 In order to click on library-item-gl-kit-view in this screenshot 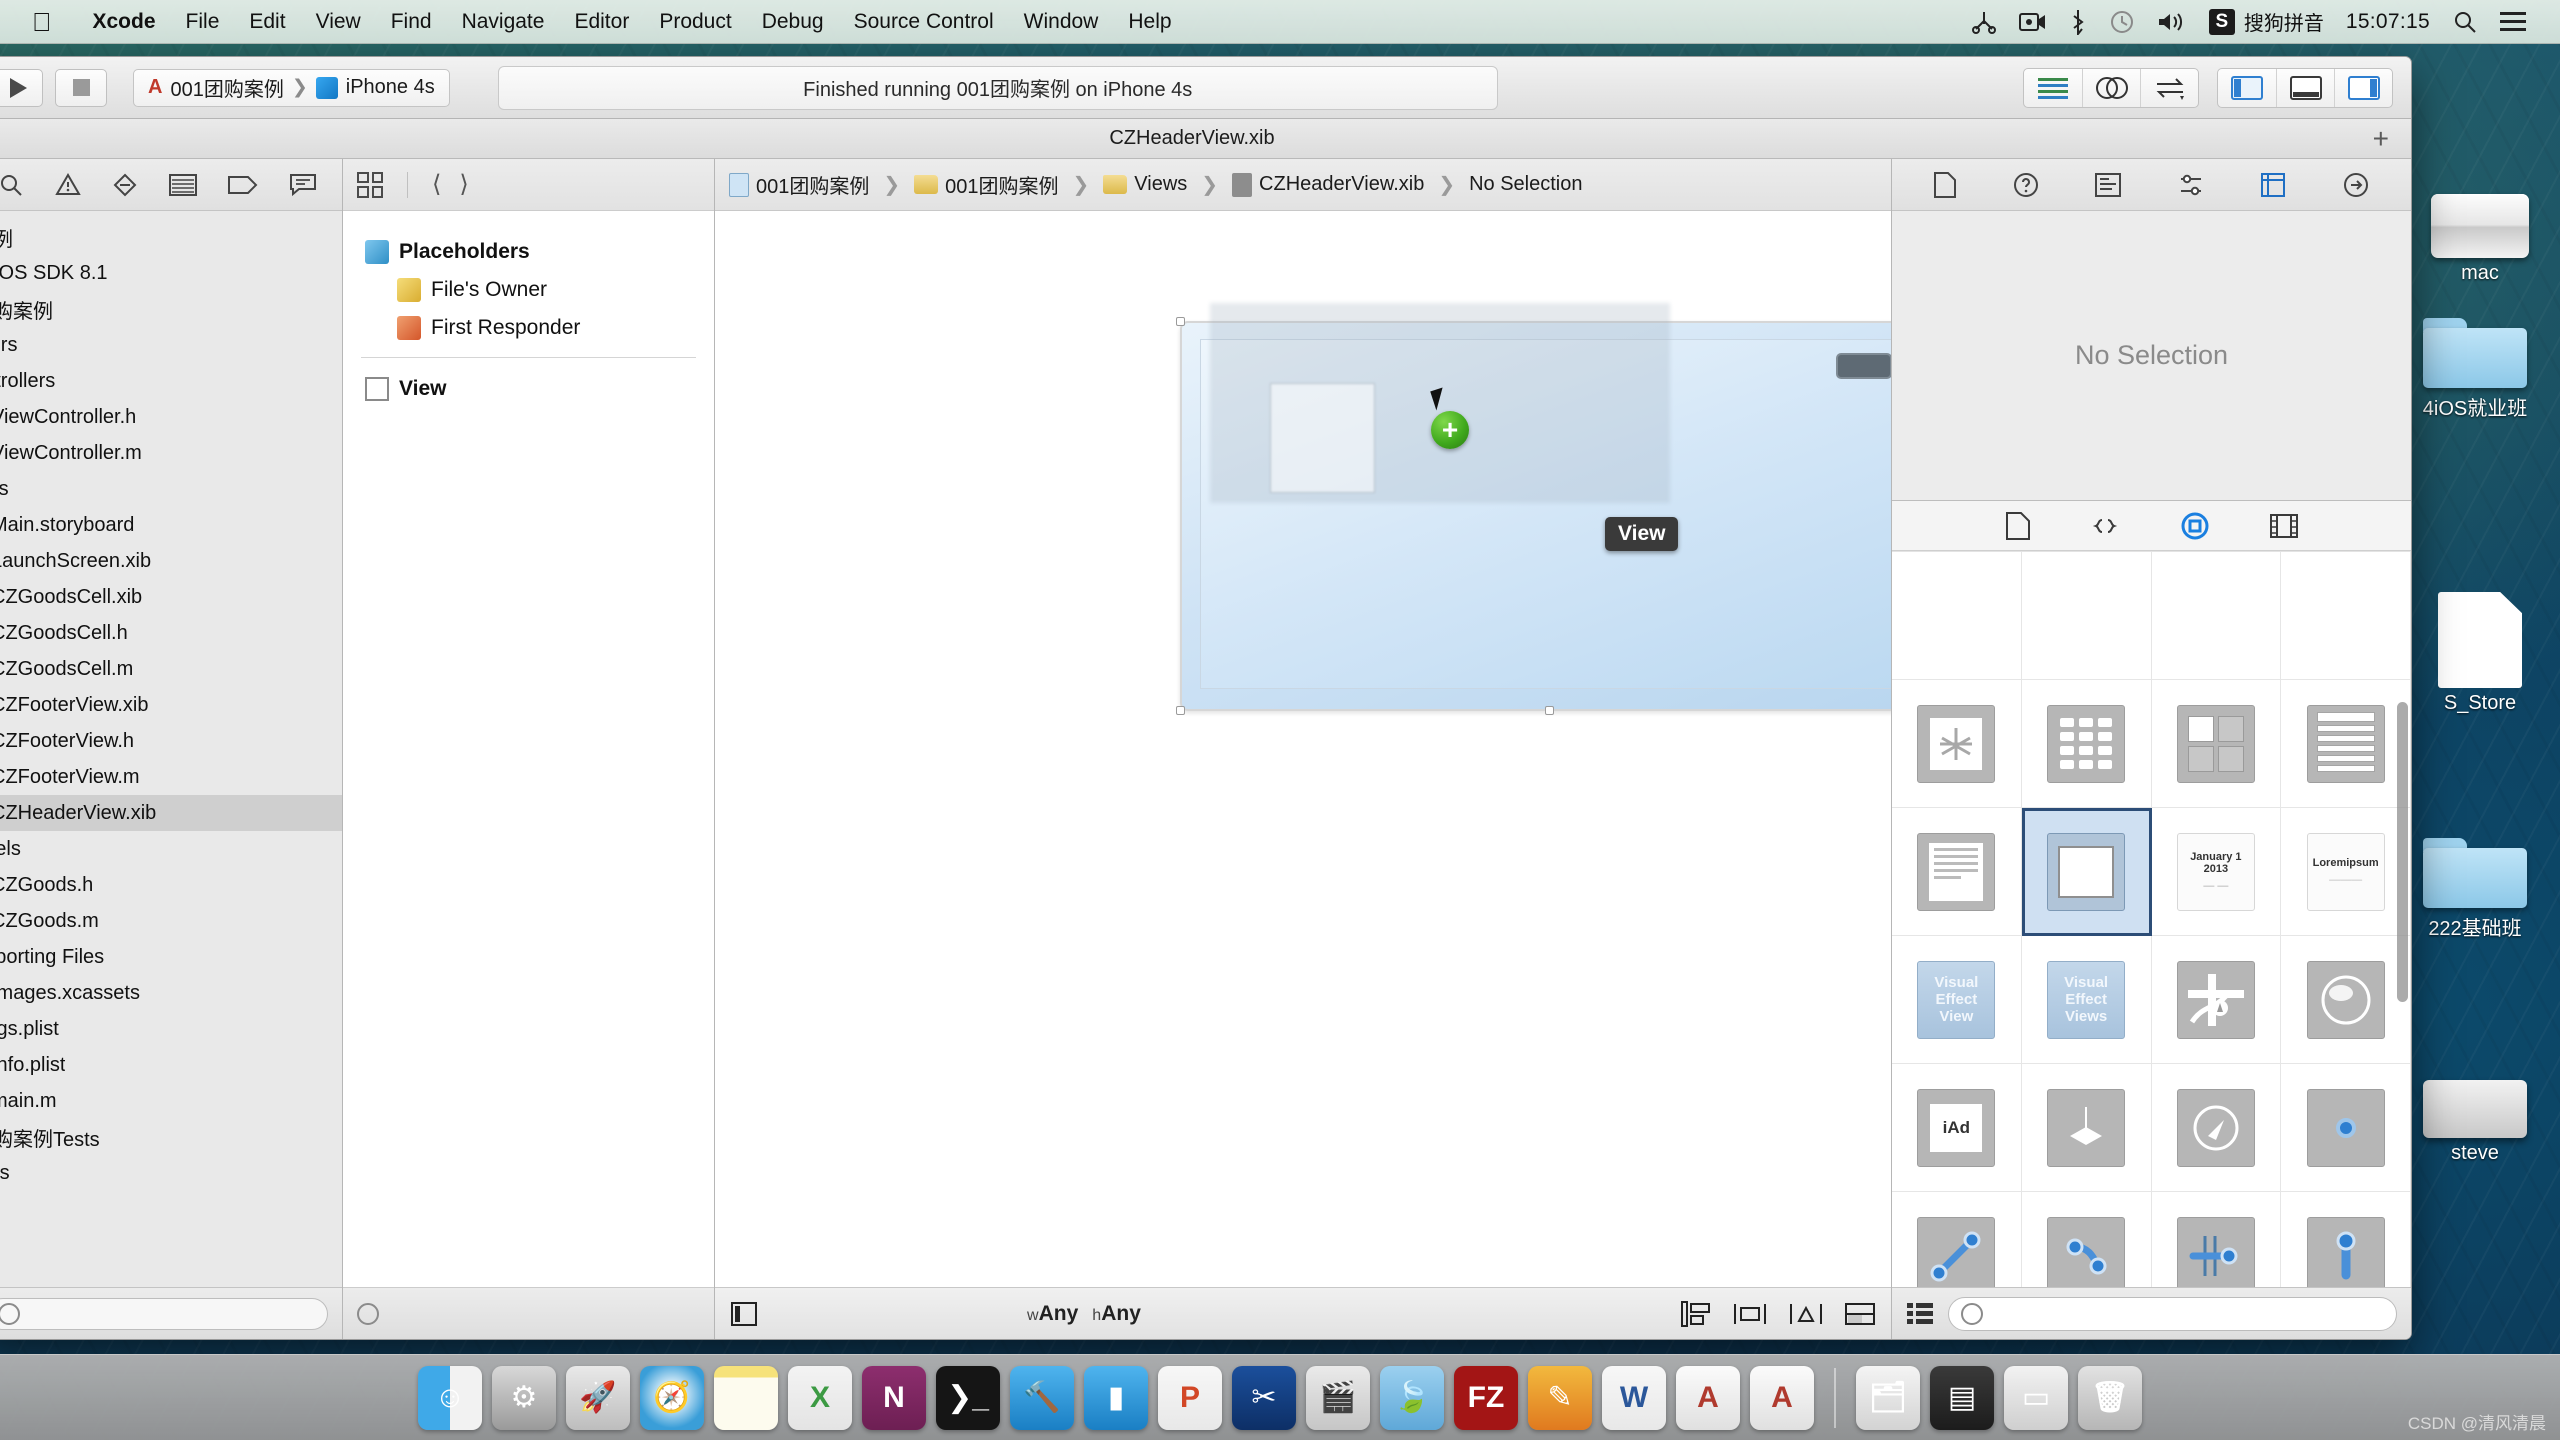, I will do `click(2216, 1128)`.